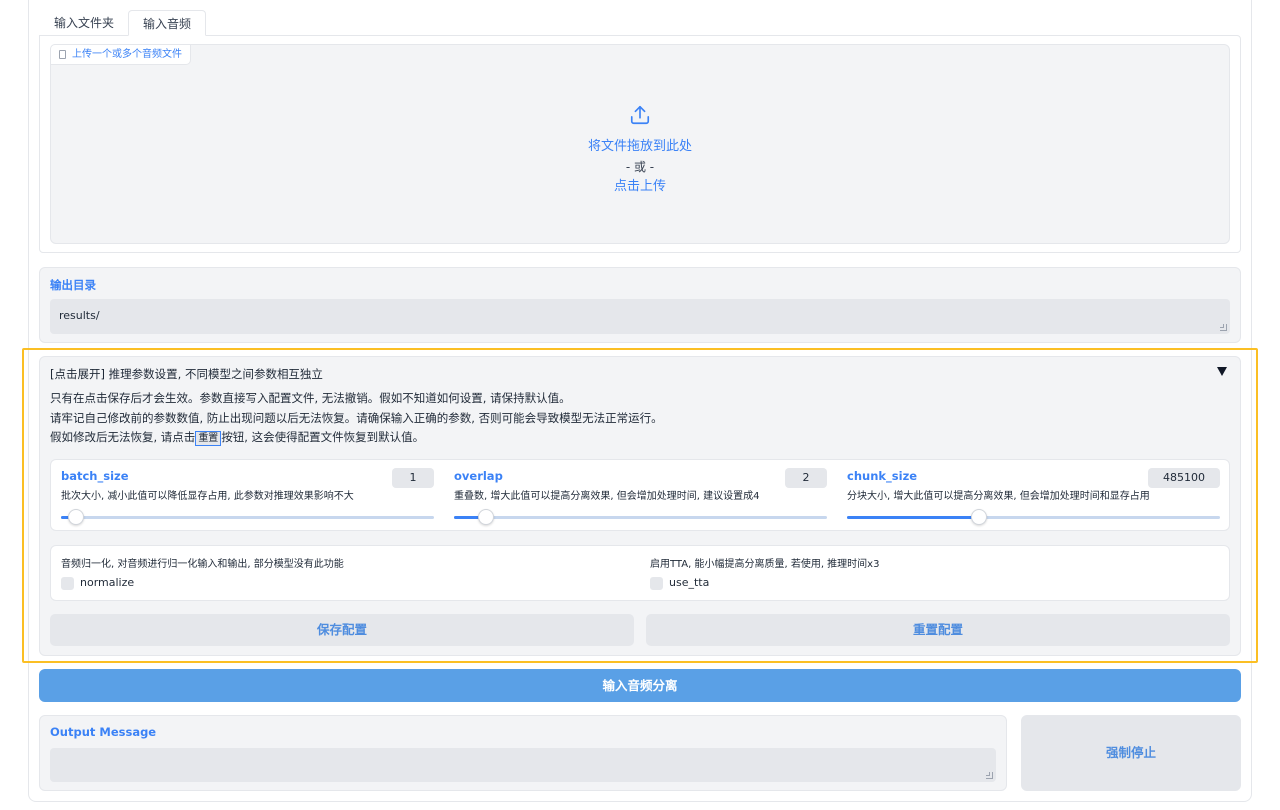 This screenshot has height=810, width=1280. I want to click on chunk-size-label: chunk_size, so click(882, 476).